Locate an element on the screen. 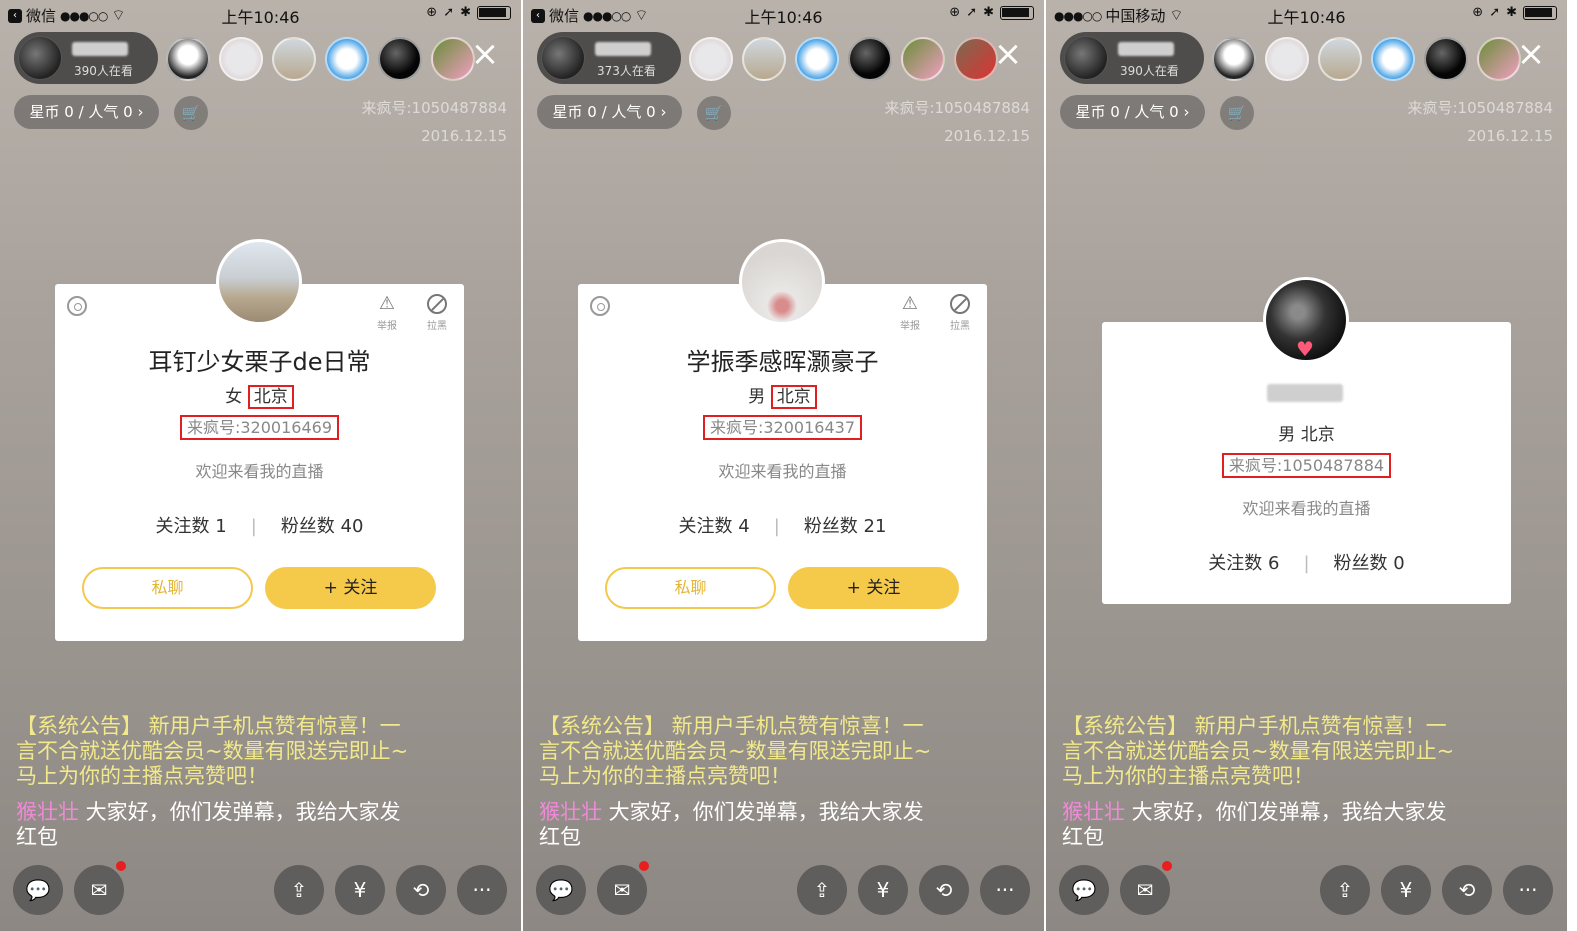  following-count: 关注数 1 is located at coordinates (191, 526).